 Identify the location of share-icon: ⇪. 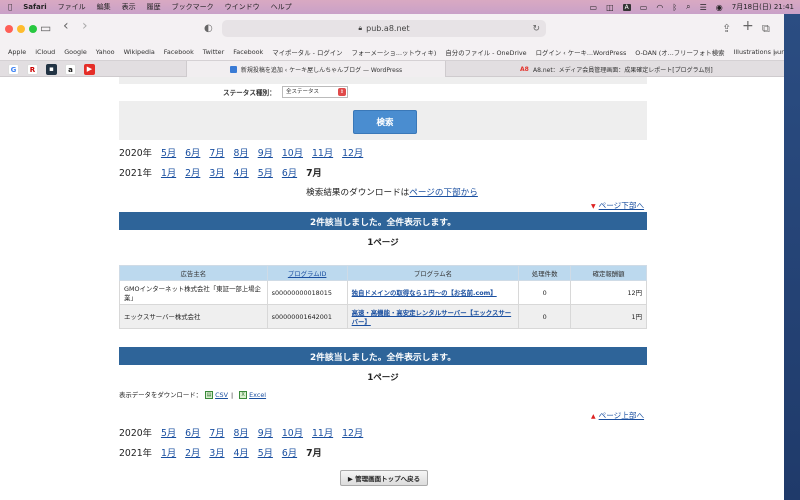
(726, 28).